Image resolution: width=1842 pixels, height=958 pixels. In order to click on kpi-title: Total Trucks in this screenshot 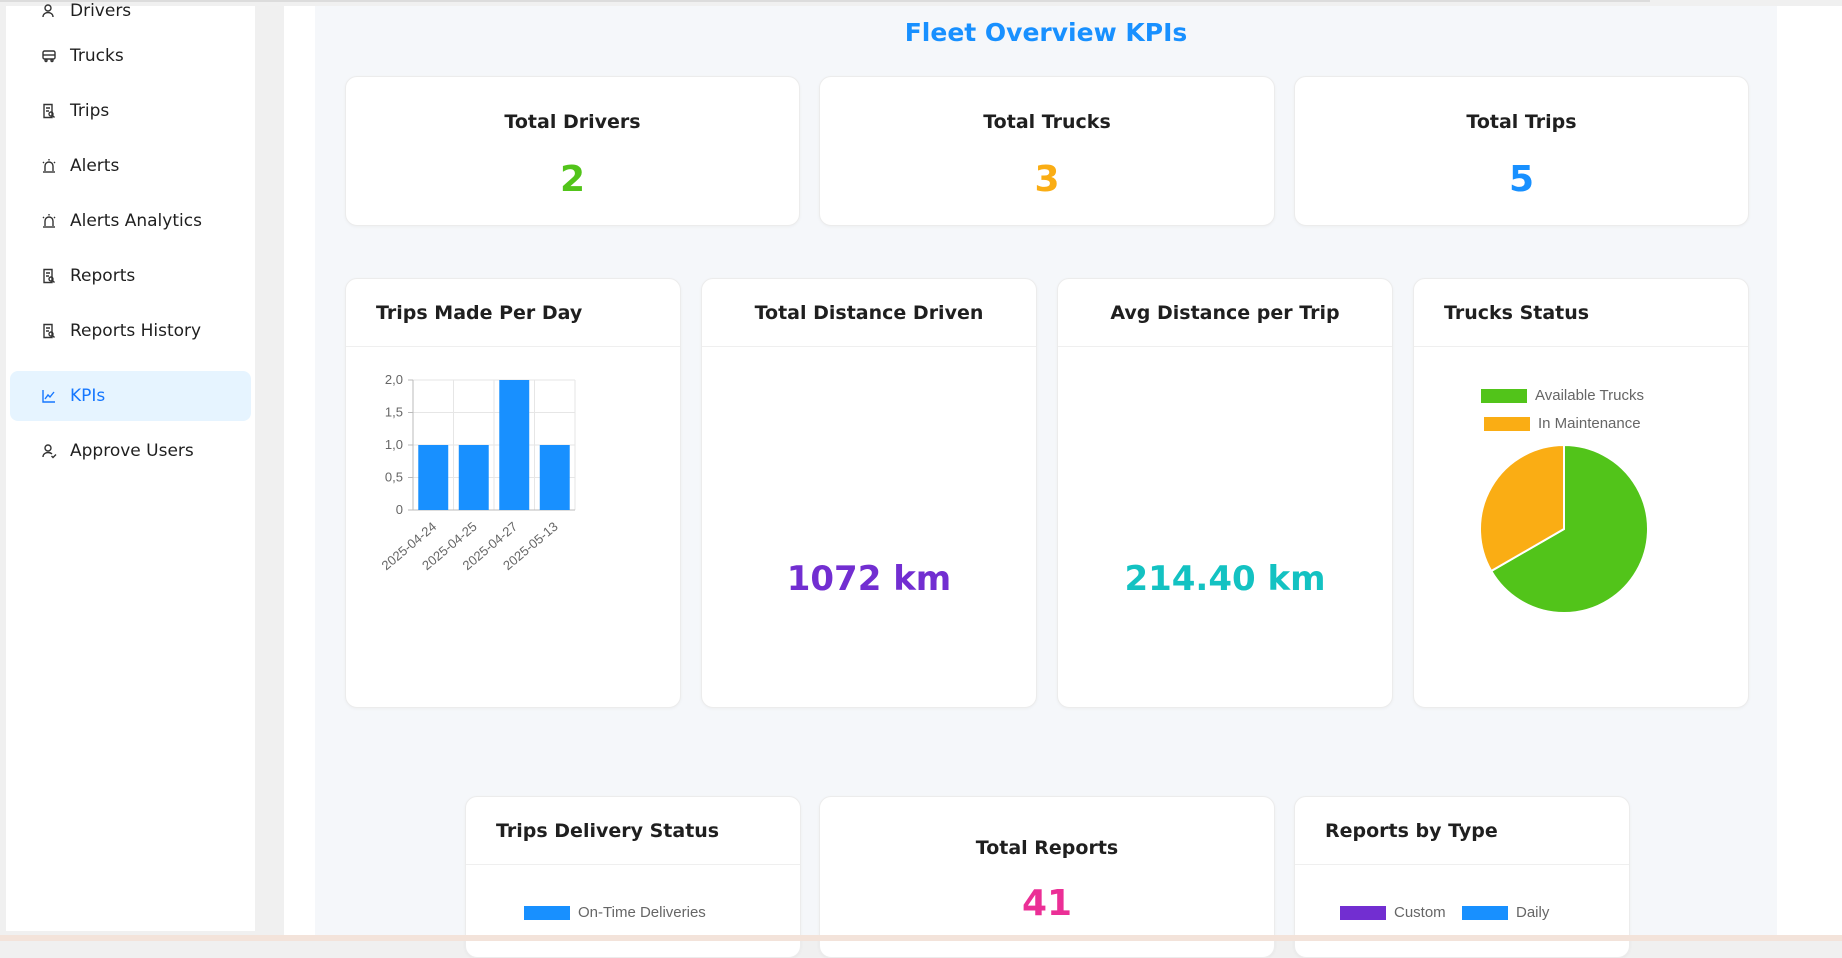, I will do `click(1047, 122)`.